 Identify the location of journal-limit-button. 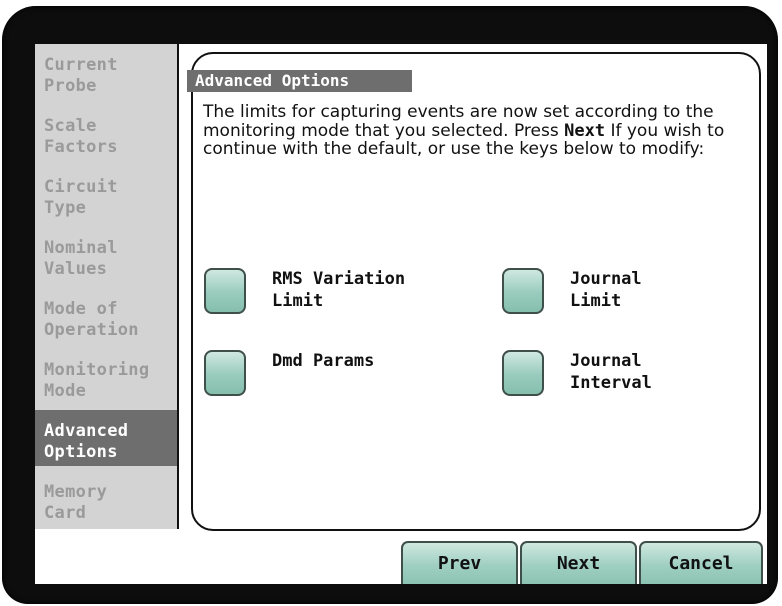
(523, 291).